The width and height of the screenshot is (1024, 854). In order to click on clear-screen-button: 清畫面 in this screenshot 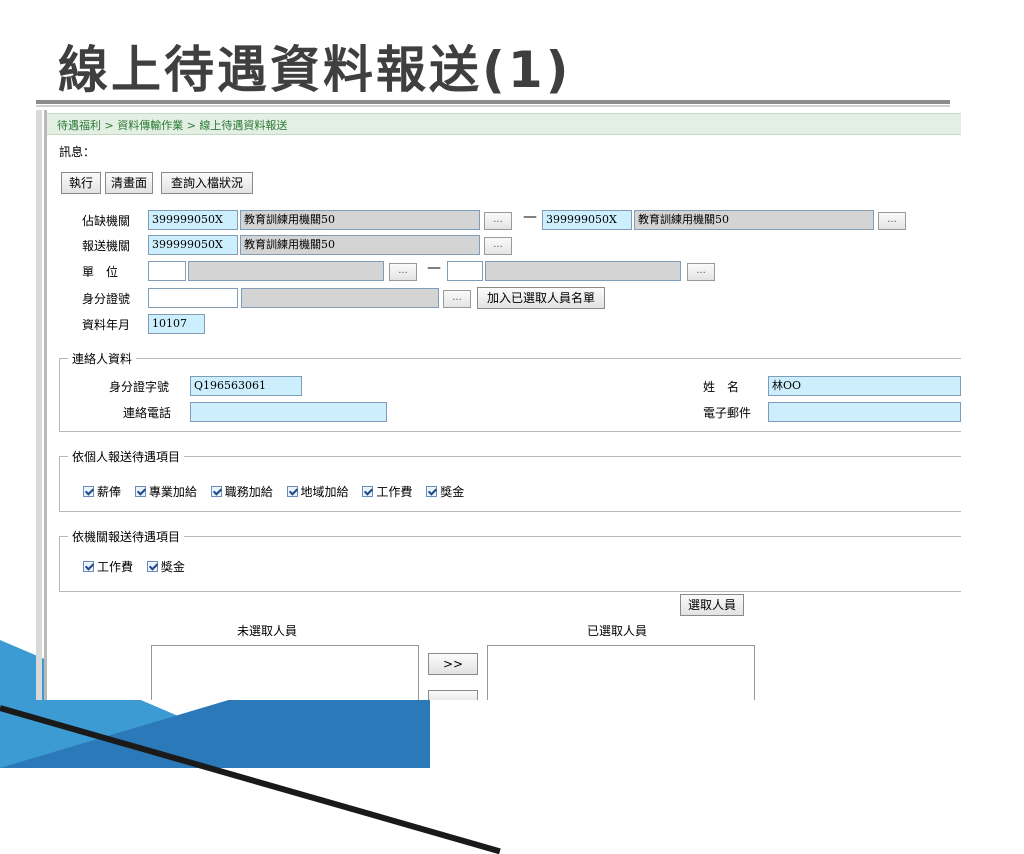, I will do `click(129, 183)`.